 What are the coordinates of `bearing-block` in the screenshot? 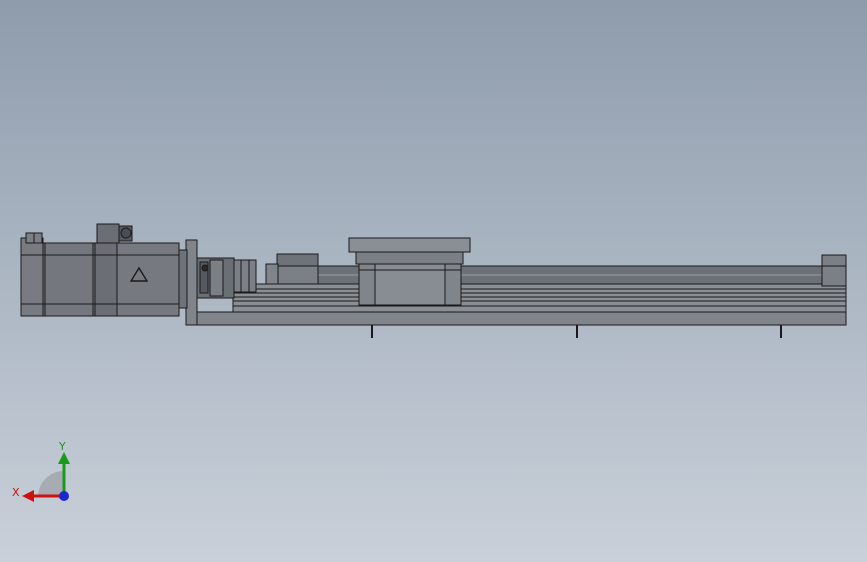 It's located at (292, 269).